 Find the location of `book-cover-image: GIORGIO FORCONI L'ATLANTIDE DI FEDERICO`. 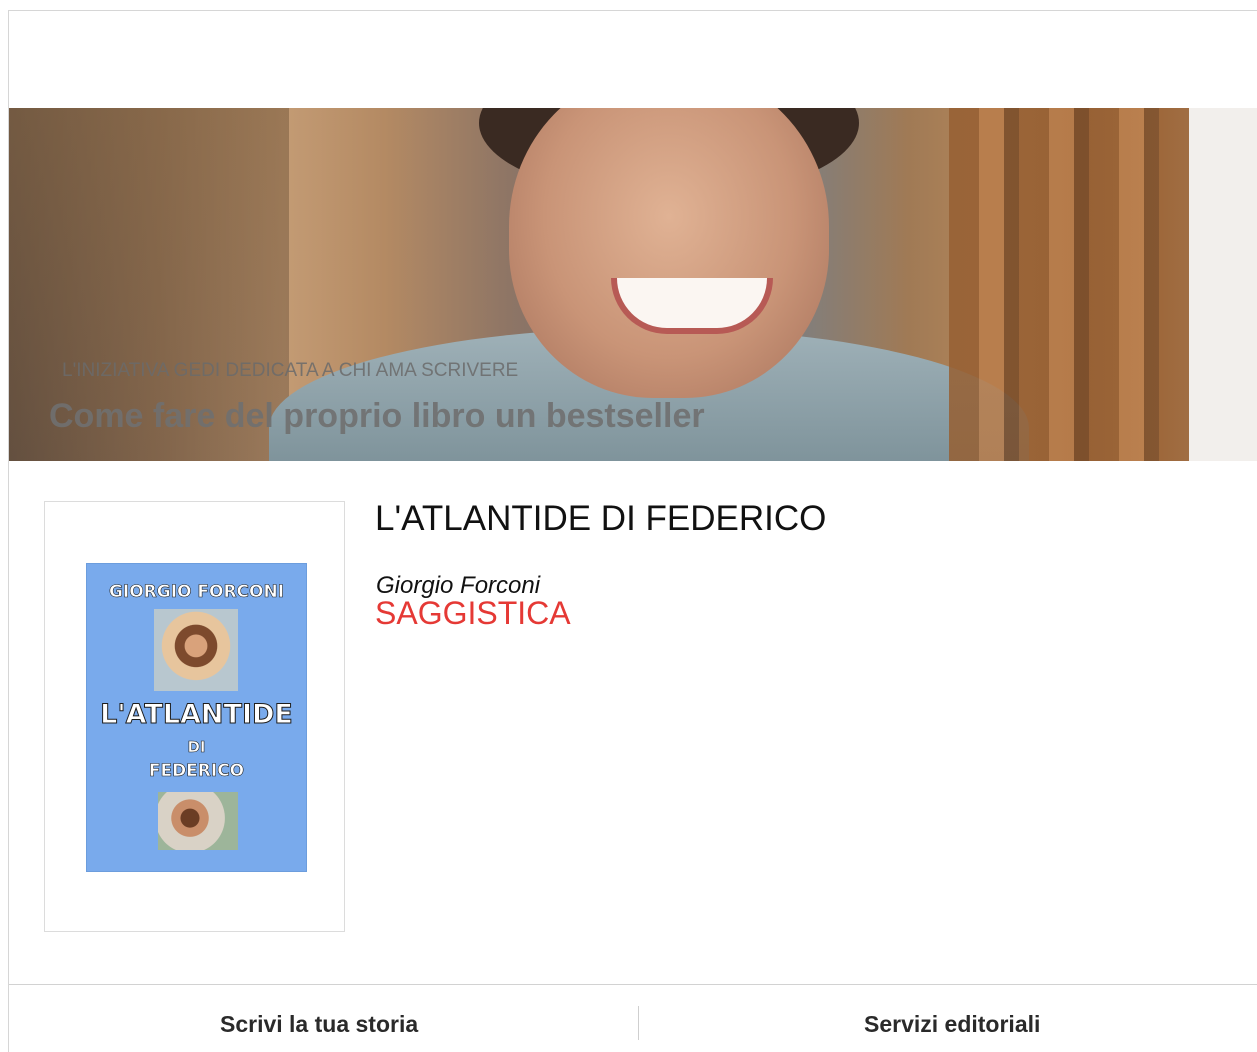

book-cover-image: GIORGIO FORCONI L'ATLANTIDE DI FEDERICO is located at coordinates (196, 717).